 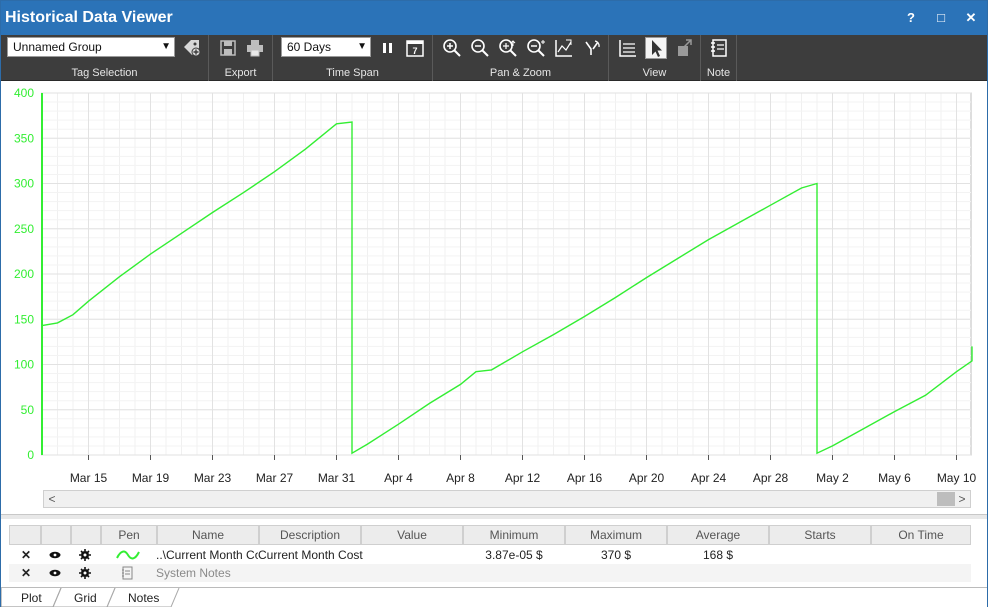 What do you see at coordinates (228, 48) in the screenshot?
I see `save-icon` at bounding box center [228, 48].